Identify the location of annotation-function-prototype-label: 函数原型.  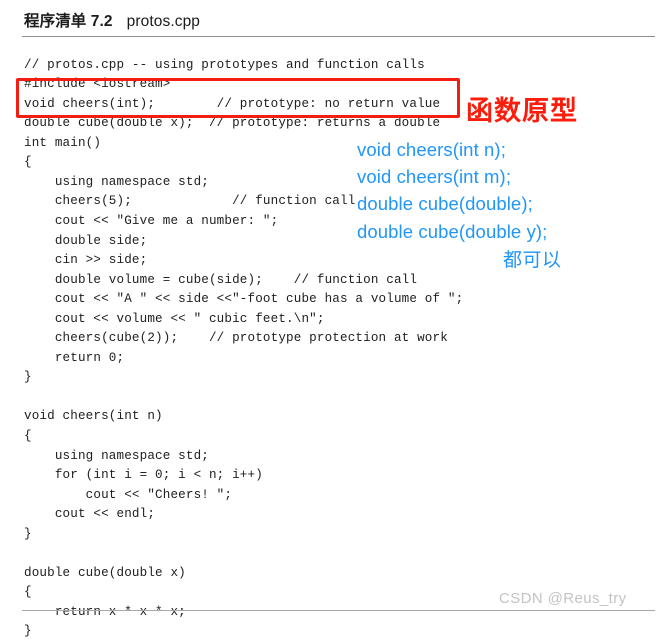
(522, 111).